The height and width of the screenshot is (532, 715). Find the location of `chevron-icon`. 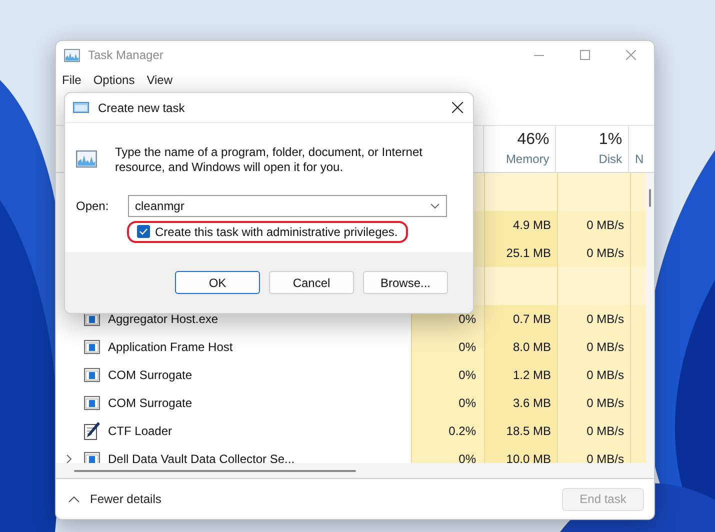

chevron-icon is located at coordinates (68, 458).